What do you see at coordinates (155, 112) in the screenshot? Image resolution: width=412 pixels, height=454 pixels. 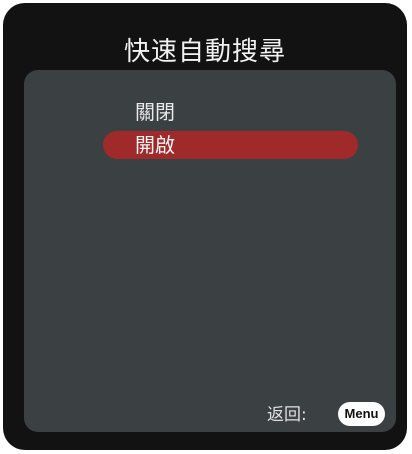 I see `option-off: 關閉` at bounding box center [155, 112].